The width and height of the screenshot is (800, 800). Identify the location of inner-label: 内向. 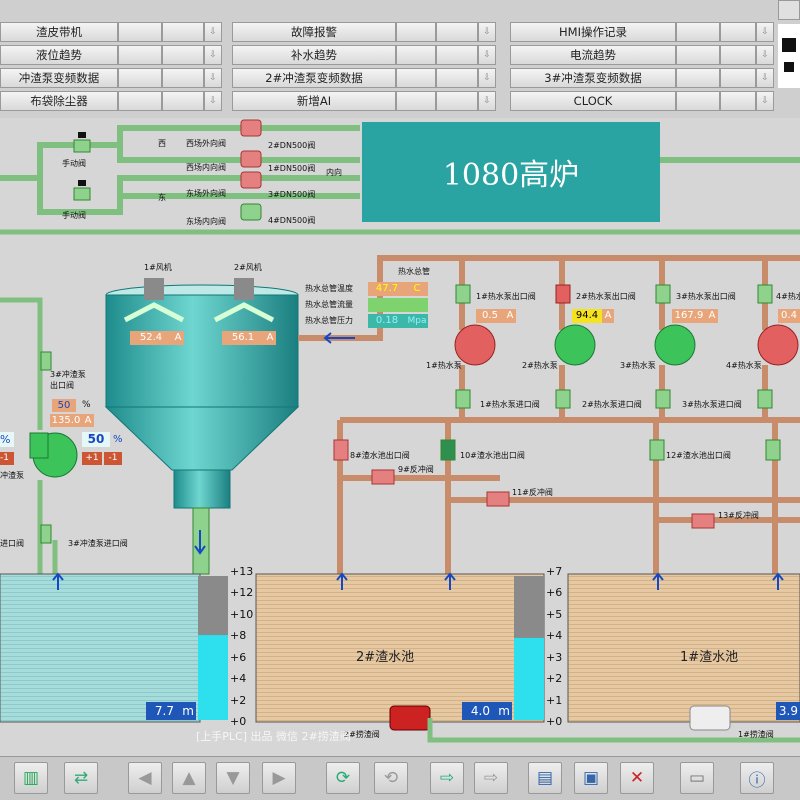
(334, 172).